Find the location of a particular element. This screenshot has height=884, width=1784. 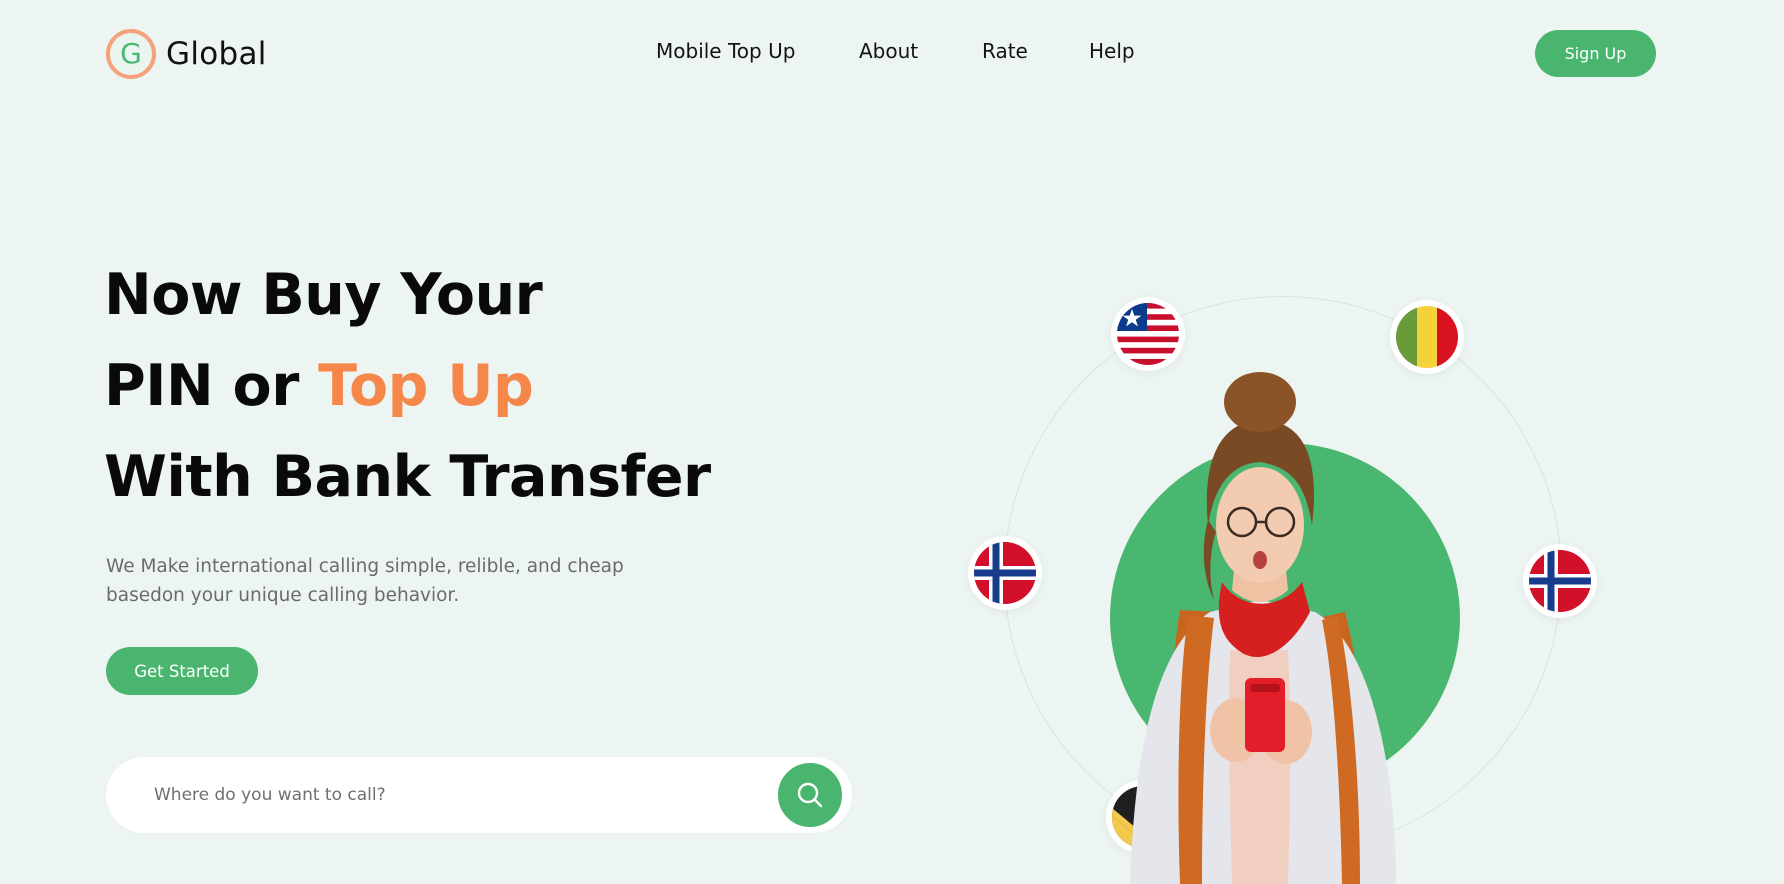

search-icon is located at coordinates (810, 795).